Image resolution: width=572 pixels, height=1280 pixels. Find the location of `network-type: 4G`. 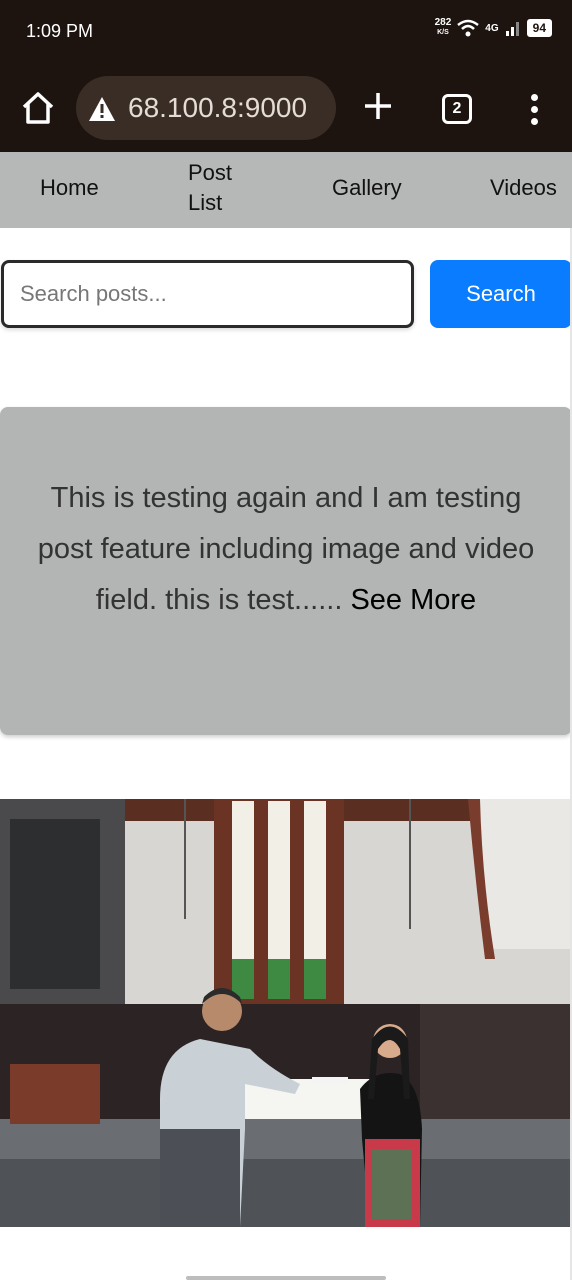

network-type: 4G is located at coordinates (492, 28).